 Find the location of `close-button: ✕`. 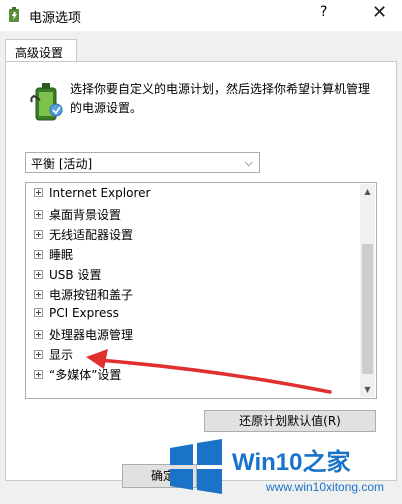

close-button: ✕ is located at coordinates (379, 12).